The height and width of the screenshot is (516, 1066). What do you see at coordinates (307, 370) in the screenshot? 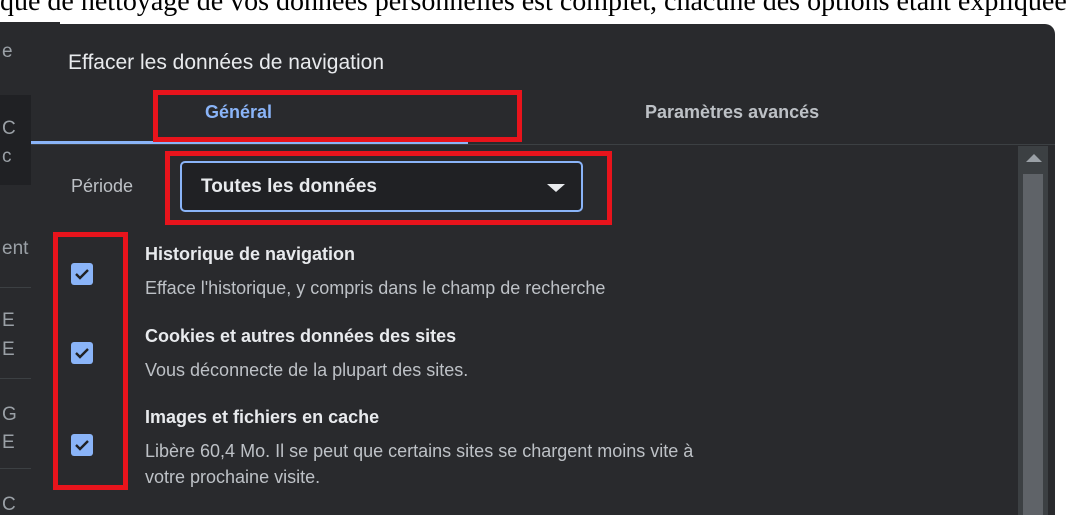
I see `item-description: Vous déconnecte de la plupart des sites.` at bounding box center [307, 370].